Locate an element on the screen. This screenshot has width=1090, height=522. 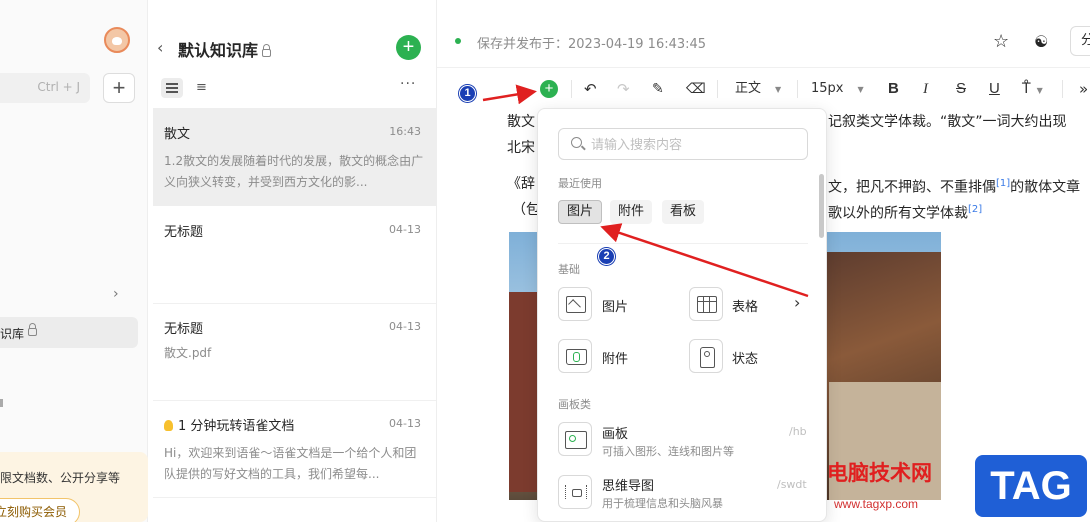
watermark-url: www.tagxp.com is located at coordinates (876, 504).